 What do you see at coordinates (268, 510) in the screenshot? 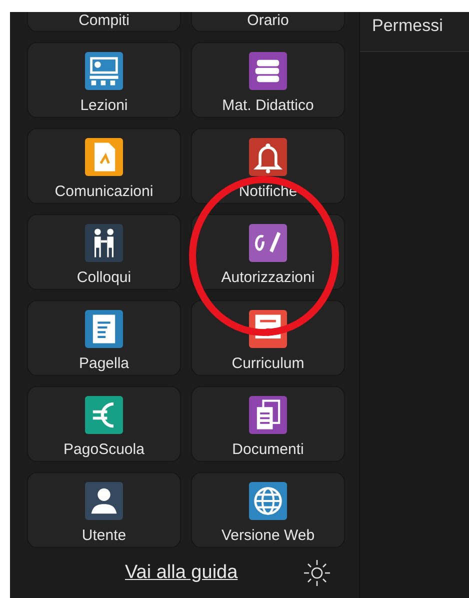
I see `menu-tile: Versione Web` at bounding box center [268, 510].